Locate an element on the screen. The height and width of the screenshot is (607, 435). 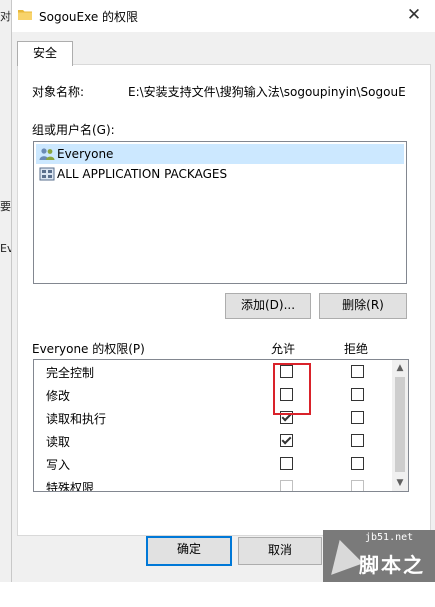
folder-icon is located at coordinates (25, 15).